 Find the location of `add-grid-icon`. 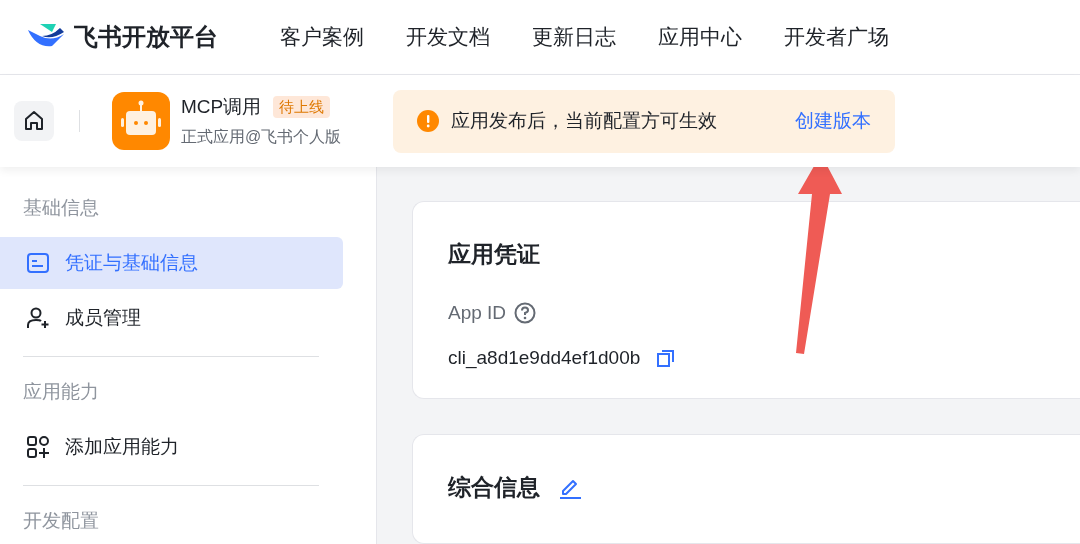

add-grid-icon is located at coordinates (38, 447).